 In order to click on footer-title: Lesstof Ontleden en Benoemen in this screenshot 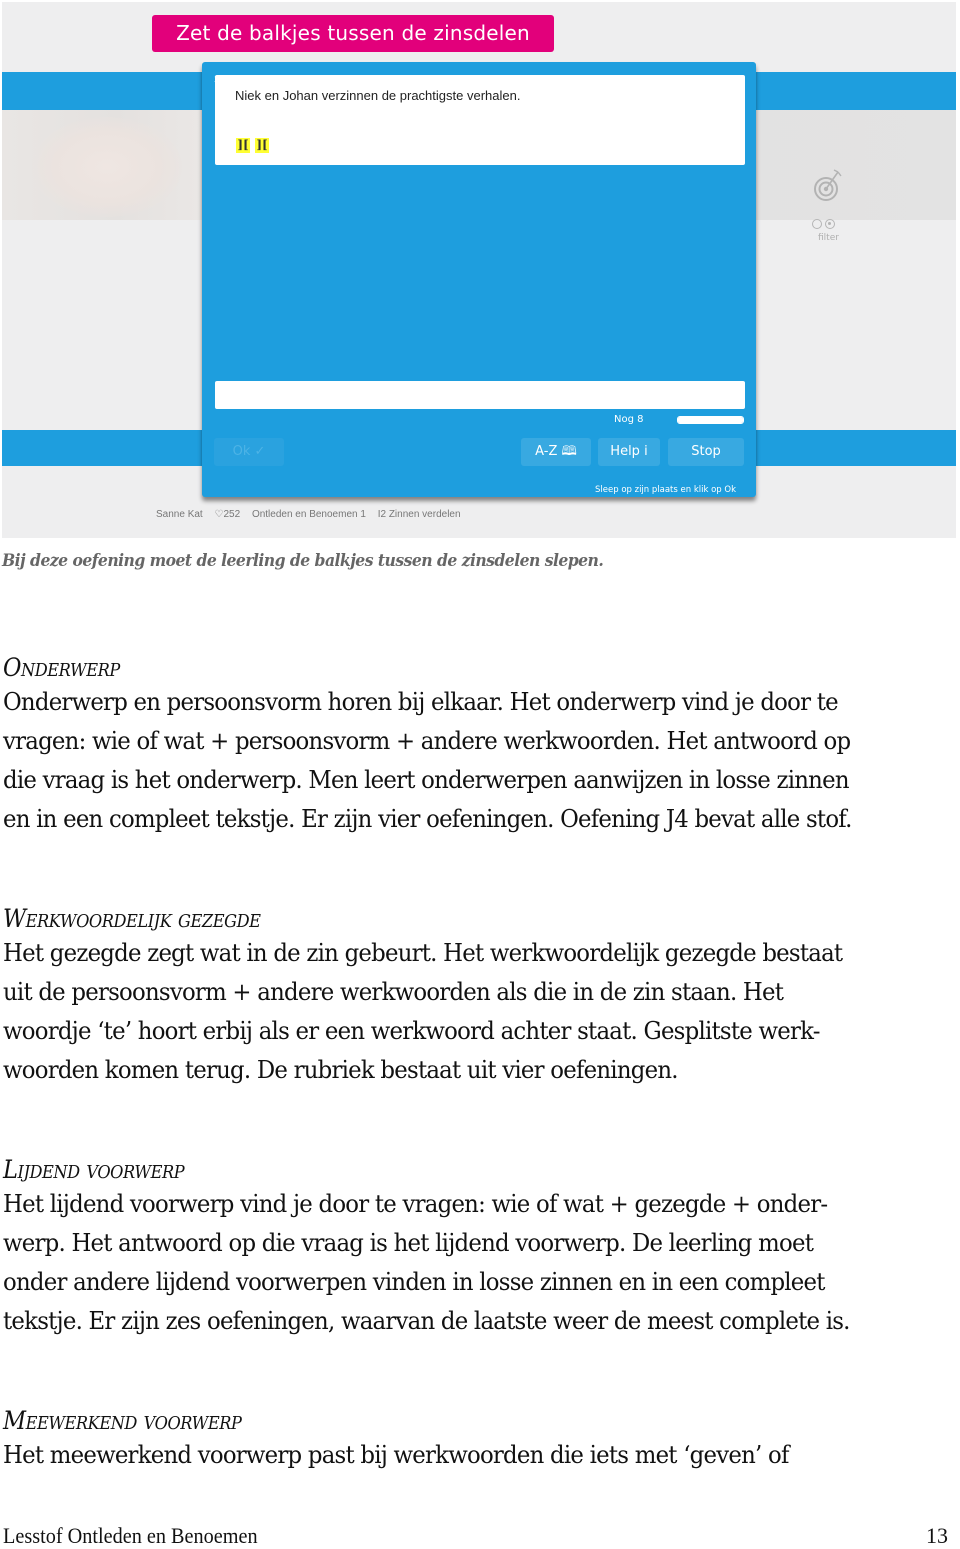, I will do `click(130, 1535)`.